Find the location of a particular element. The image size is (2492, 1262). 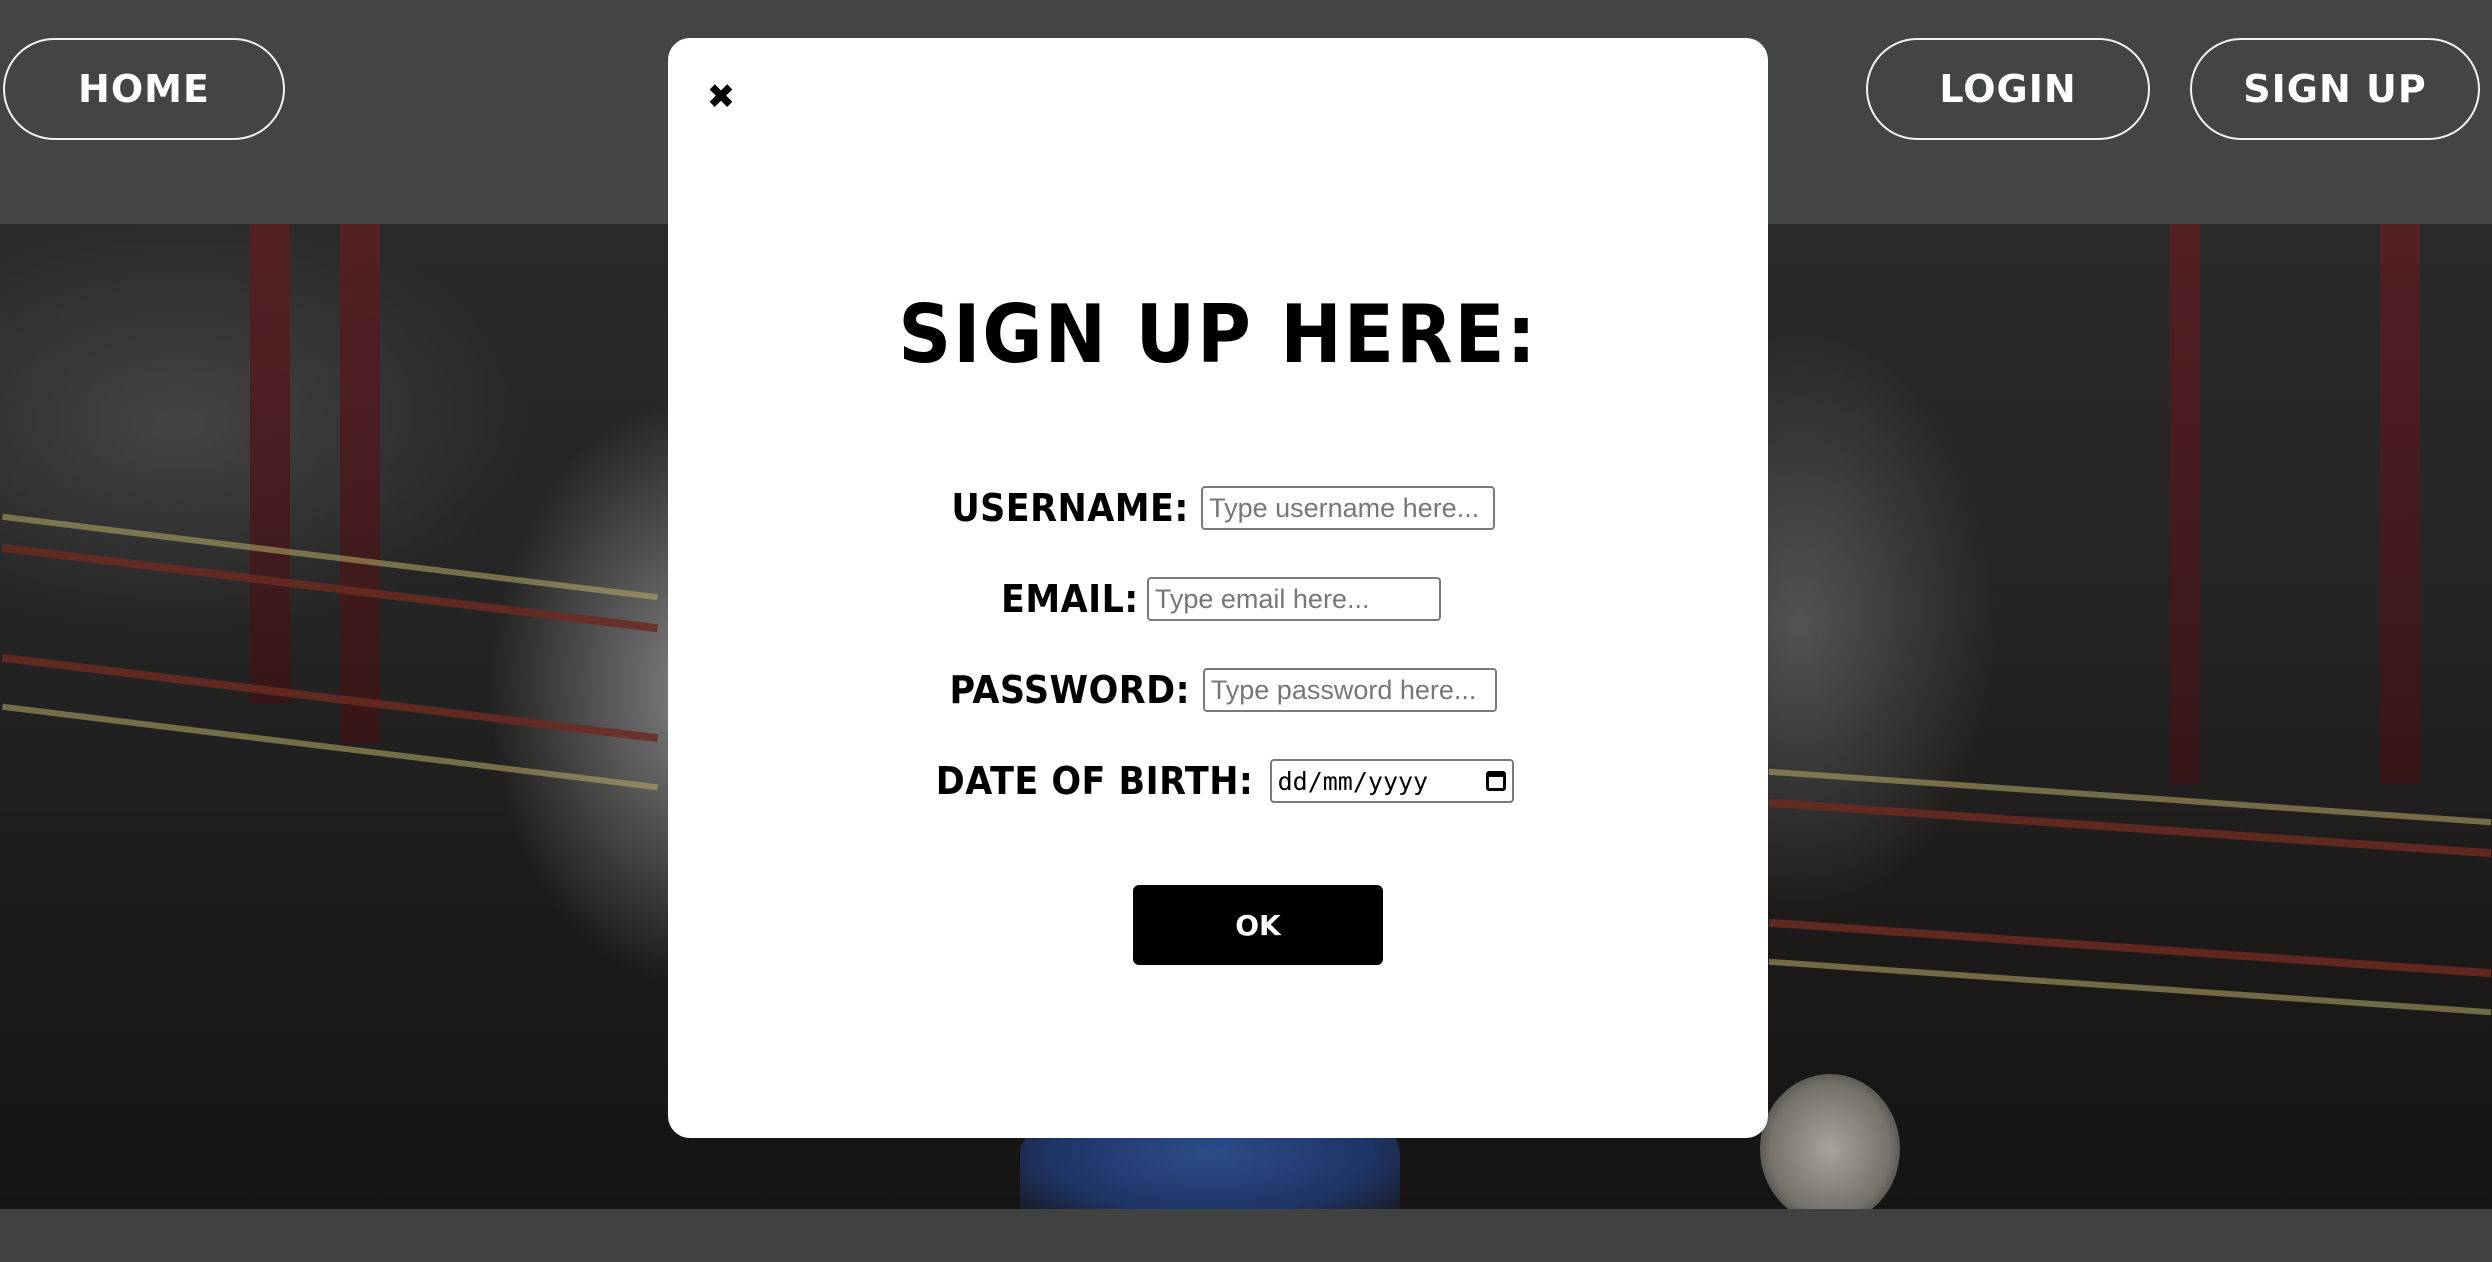

modal-title: SIGN UP HERE: is located at coordinates (1218, 334).